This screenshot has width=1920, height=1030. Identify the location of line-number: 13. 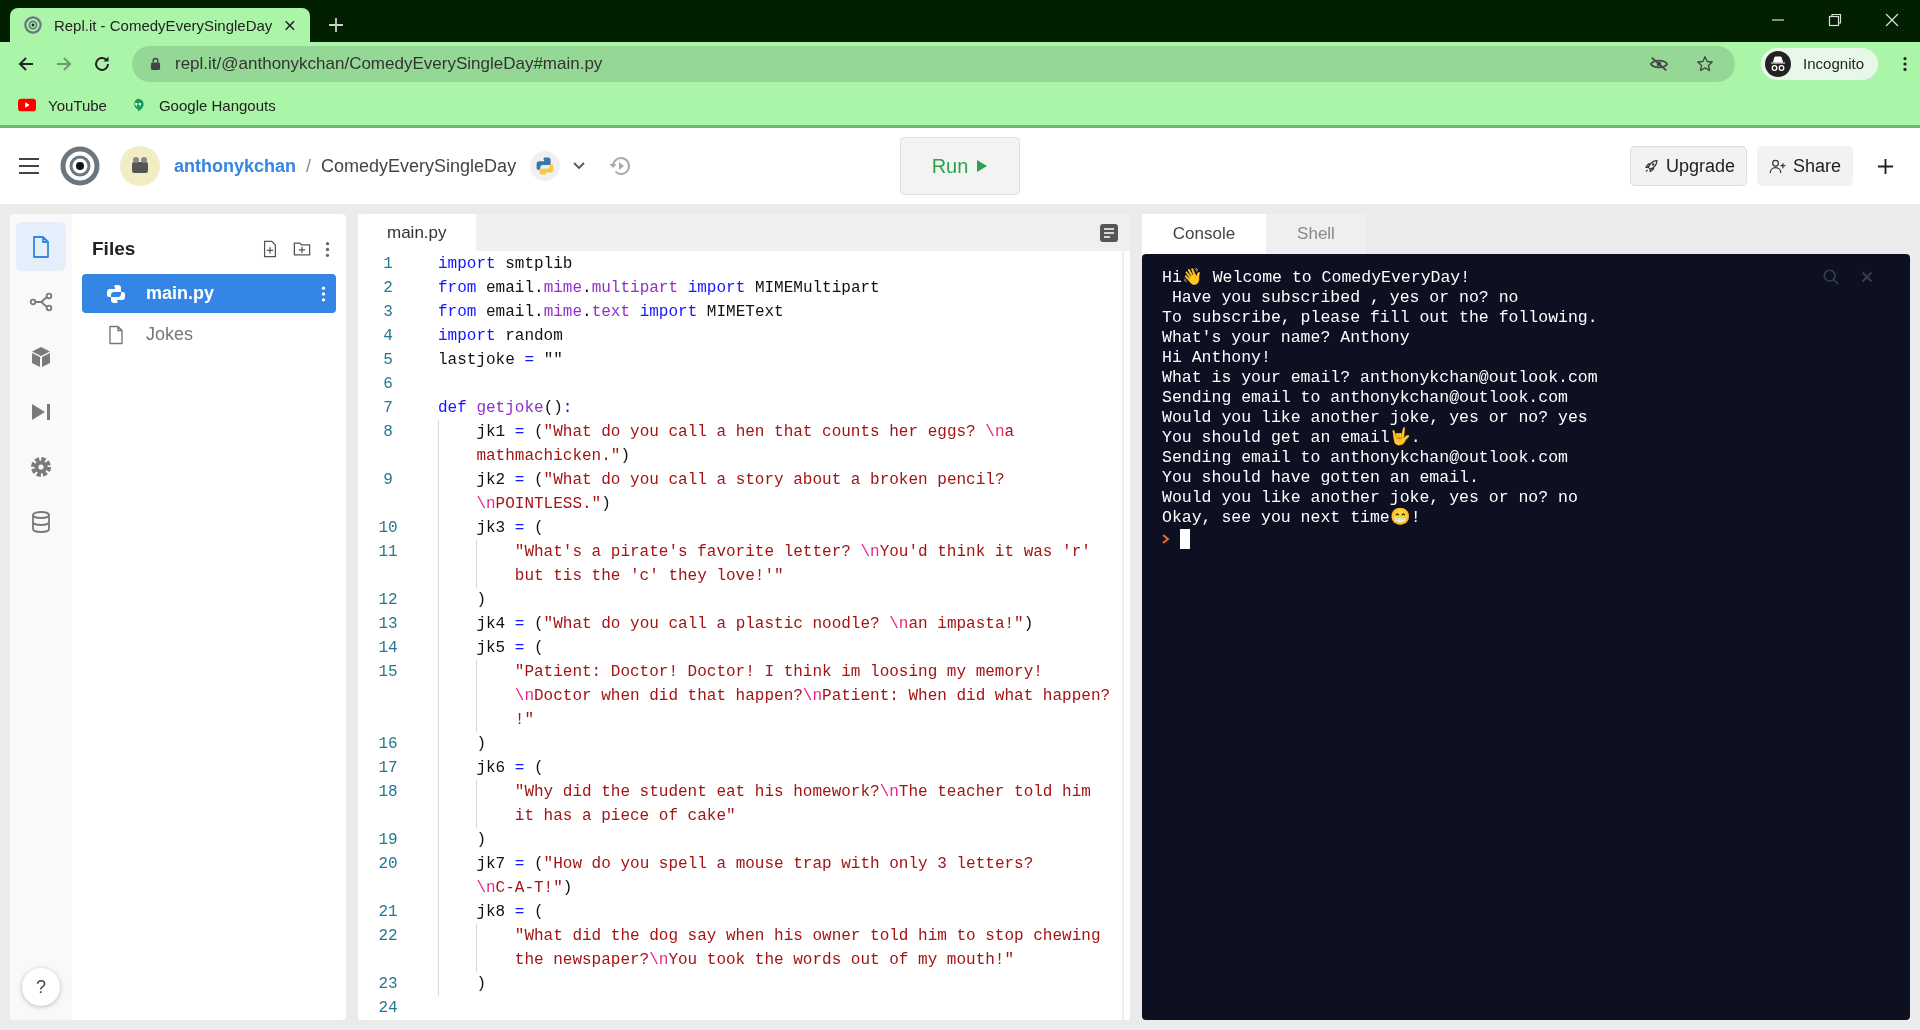
(388, 624).